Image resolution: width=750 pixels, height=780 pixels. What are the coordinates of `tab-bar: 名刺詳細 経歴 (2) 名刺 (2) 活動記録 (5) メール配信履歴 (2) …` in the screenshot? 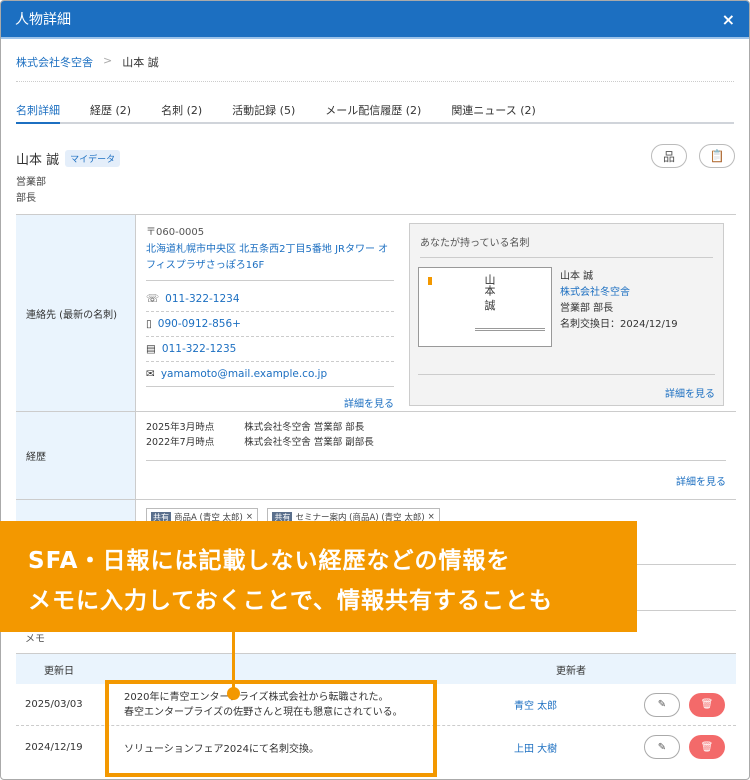 It's located at (375, 113).